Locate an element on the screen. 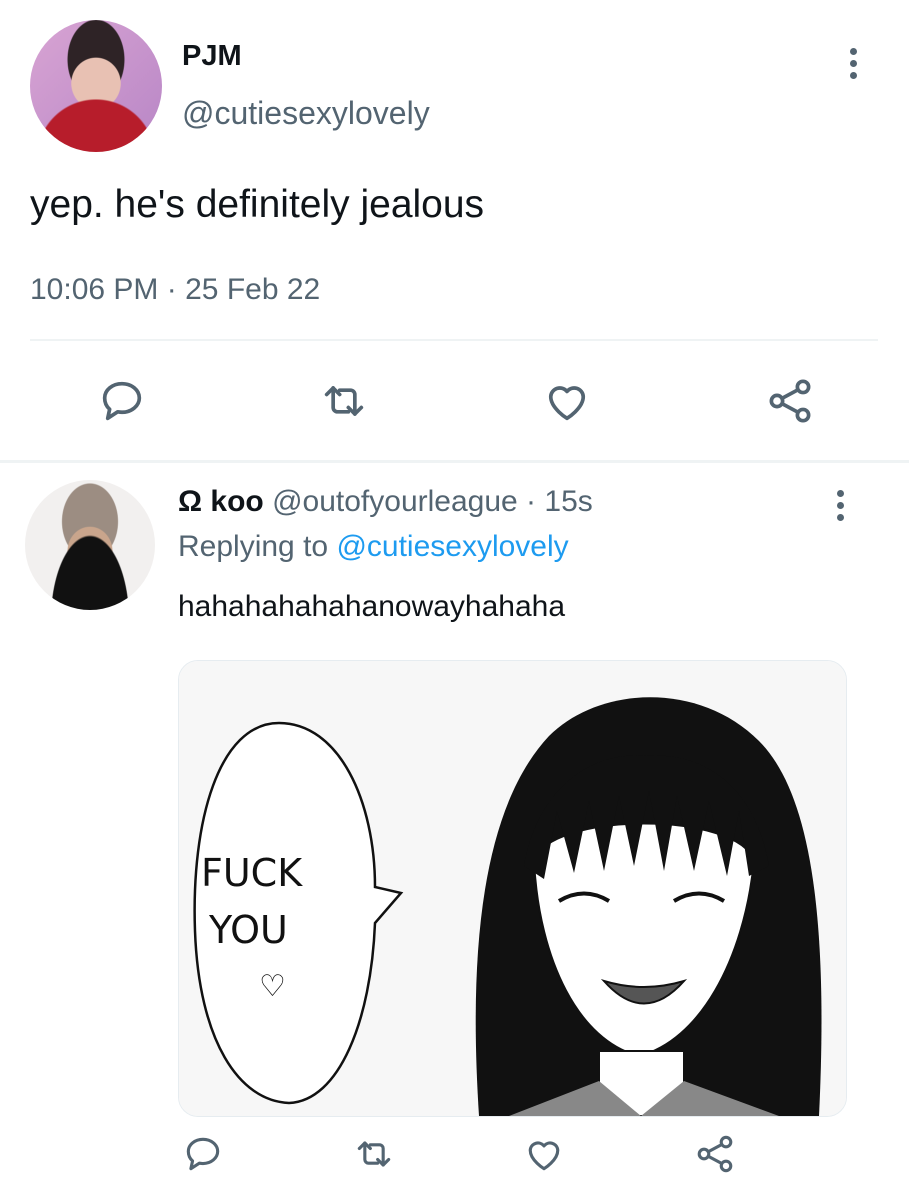  tweet-date: 25 Feb 22 is located at coordinates (253, 289).